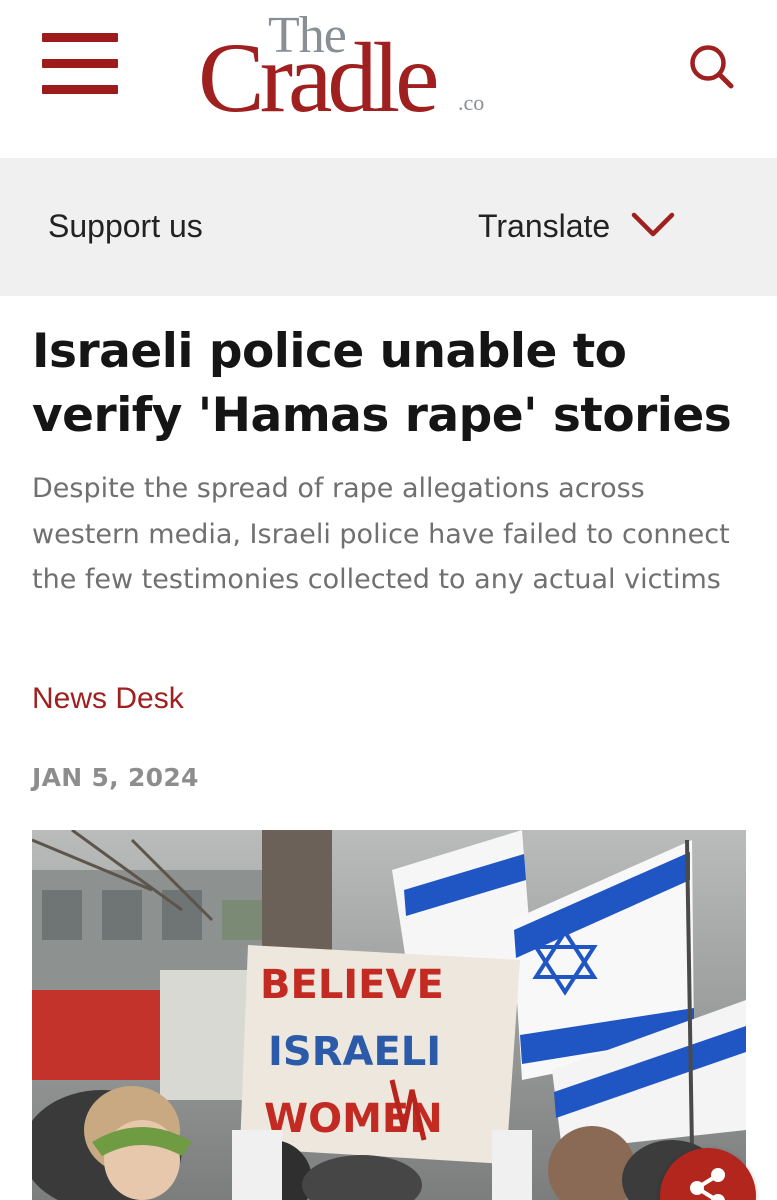 The height and width of the screenshot is (1200, 777). I want to click on search-button, so click(712, 66).